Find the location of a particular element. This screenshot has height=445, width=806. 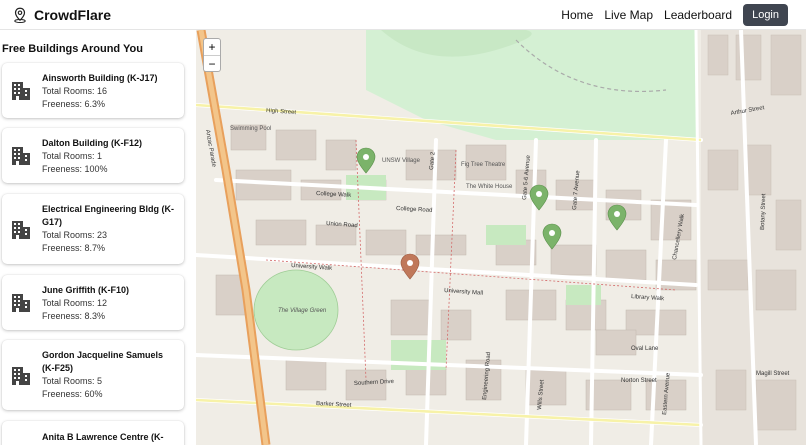

building-freeness: Freeness: 100% is located at coordinates (75, 169).